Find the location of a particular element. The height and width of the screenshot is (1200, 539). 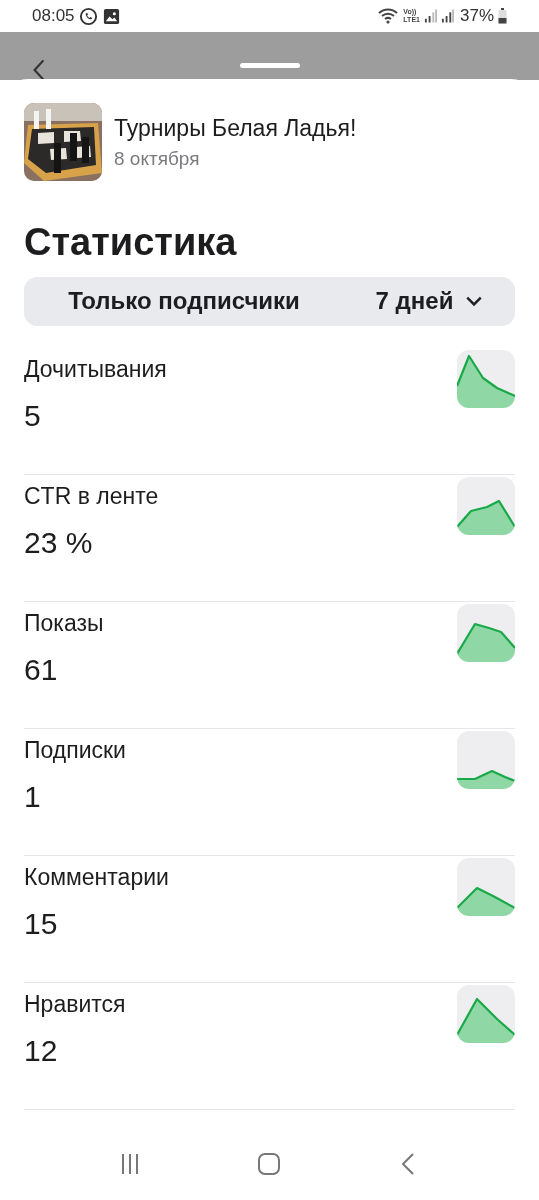

home-icon is located at coordinates (269, 1164).